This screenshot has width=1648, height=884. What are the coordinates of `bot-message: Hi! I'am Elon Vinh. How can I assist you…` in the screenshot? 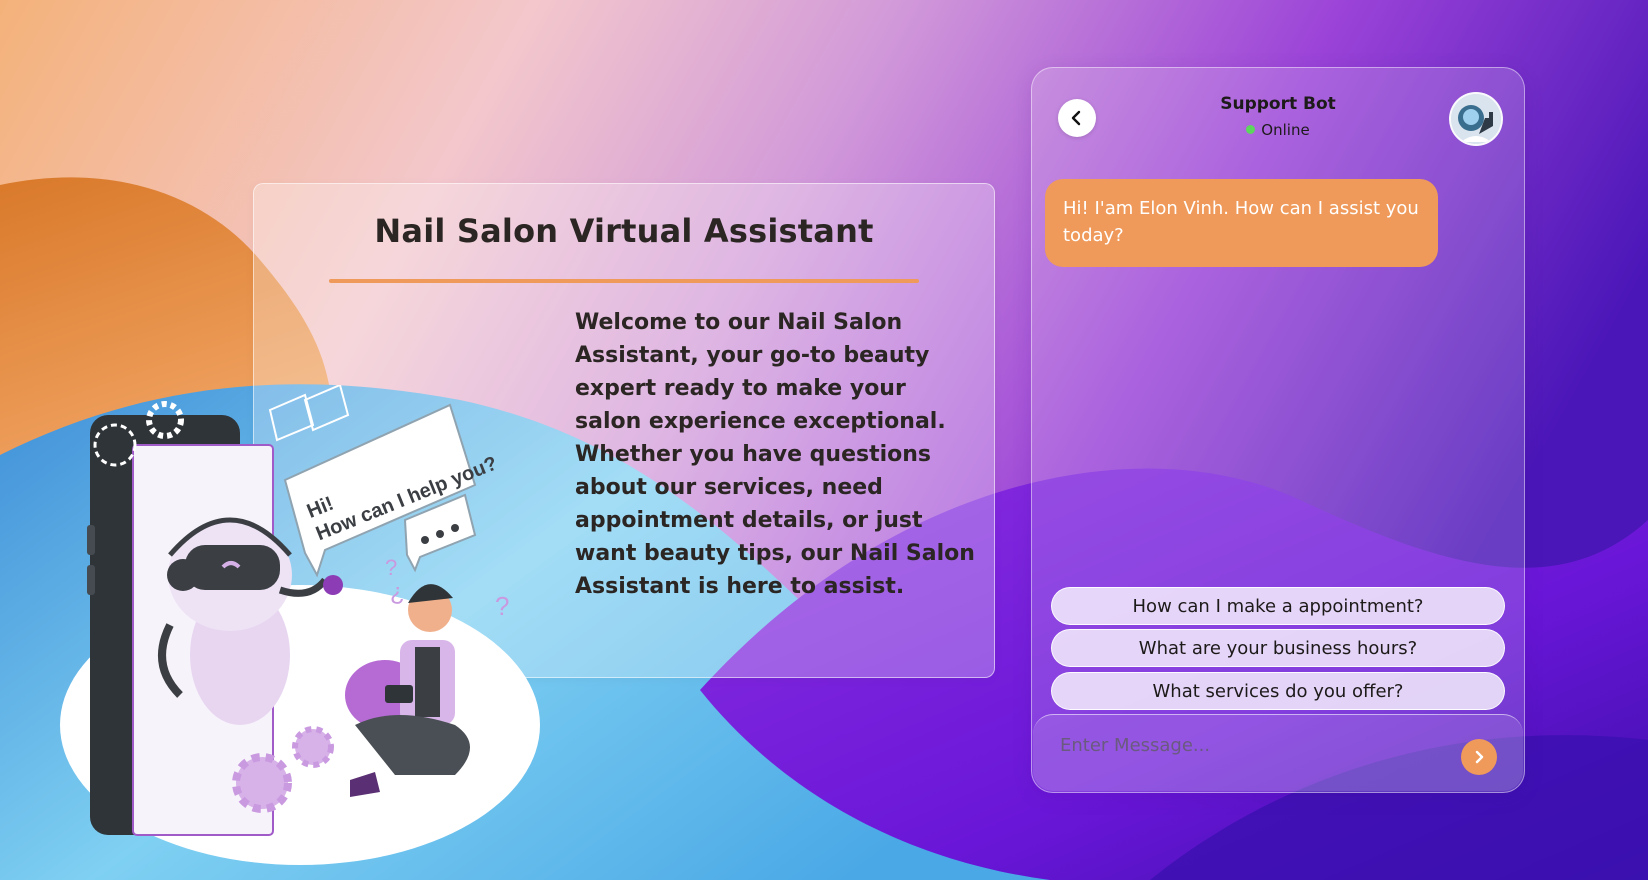 It's located at (1241, 223).